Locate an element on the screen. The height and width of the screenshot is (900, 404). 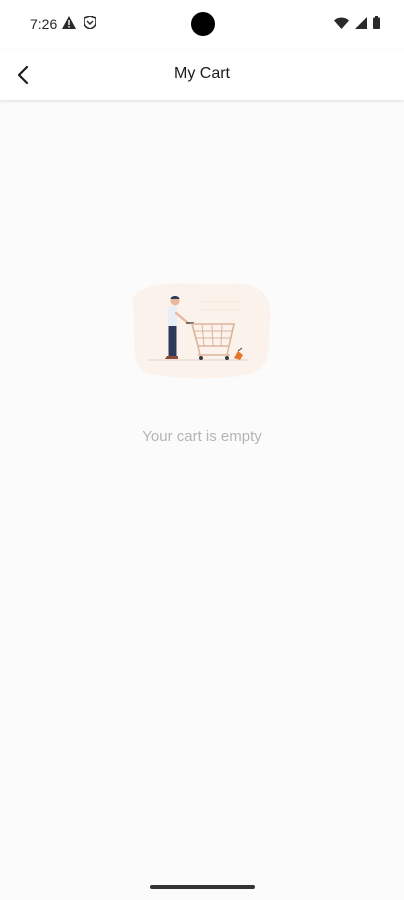
status-time: 7:26 is located at coordinates (44, 24).